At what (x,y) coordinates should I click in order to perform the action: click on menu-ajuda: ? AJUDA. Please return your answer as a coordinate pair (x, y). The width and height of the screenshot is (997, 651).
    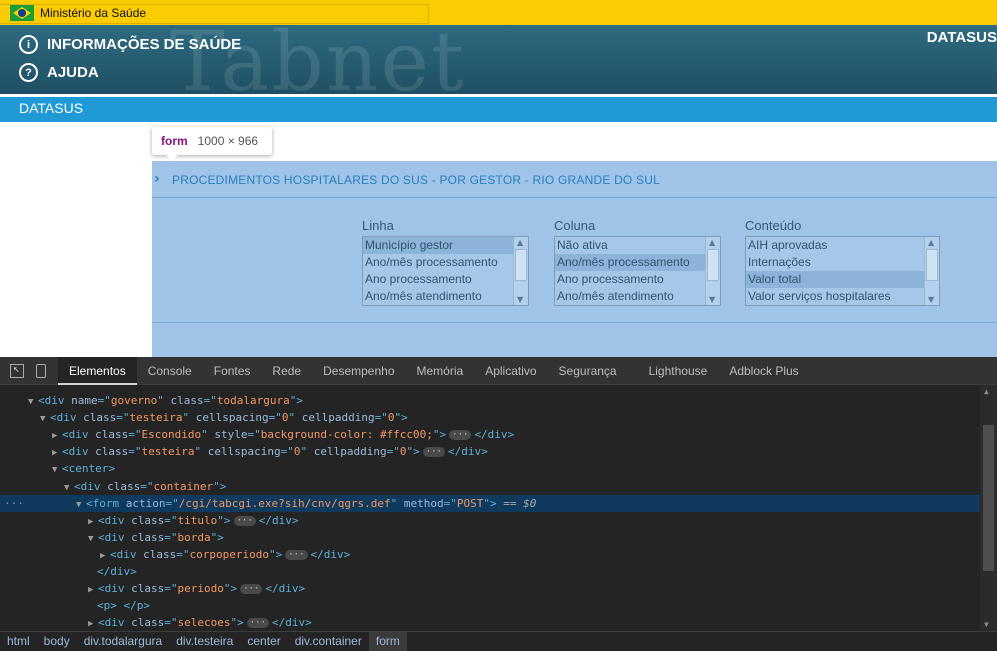
    Looking at the image, I should click on (59, 72).